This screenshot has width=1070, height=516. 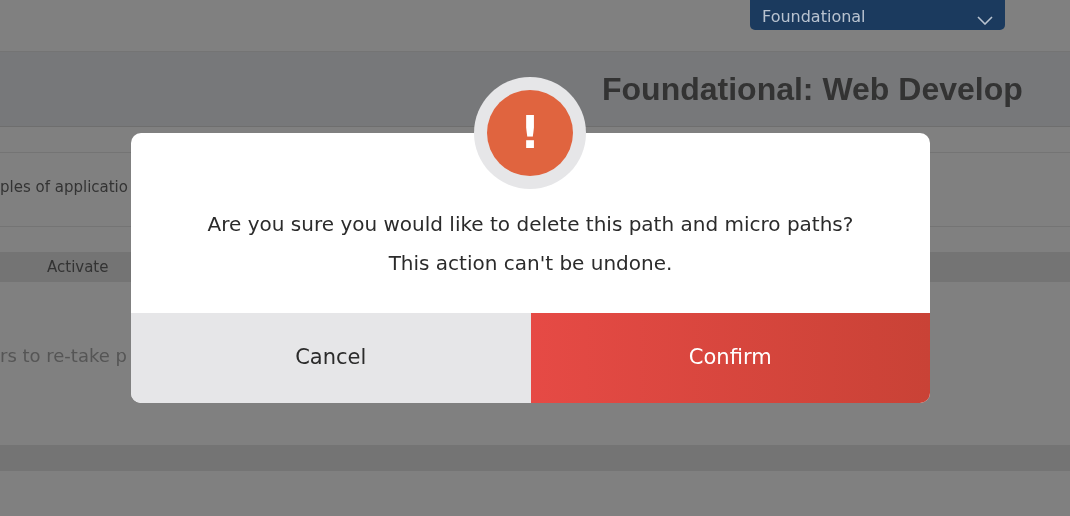 What do you see at coordinates (985, 20) in the screenshot?
I see `chevron-down-icon` at bounding box center [985, 20].